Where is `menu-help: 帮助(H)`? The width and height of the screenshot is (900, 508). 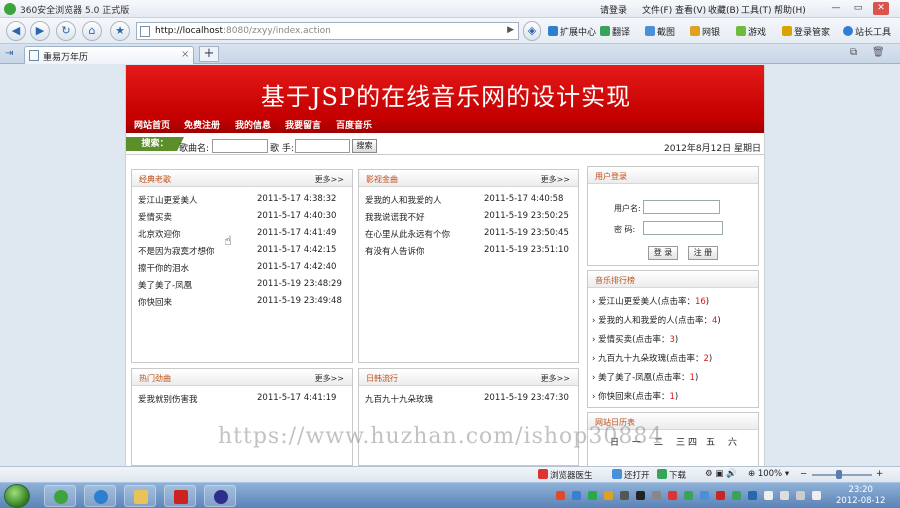 menu-help: 帮助(H) is located at coordinates (790, 9).